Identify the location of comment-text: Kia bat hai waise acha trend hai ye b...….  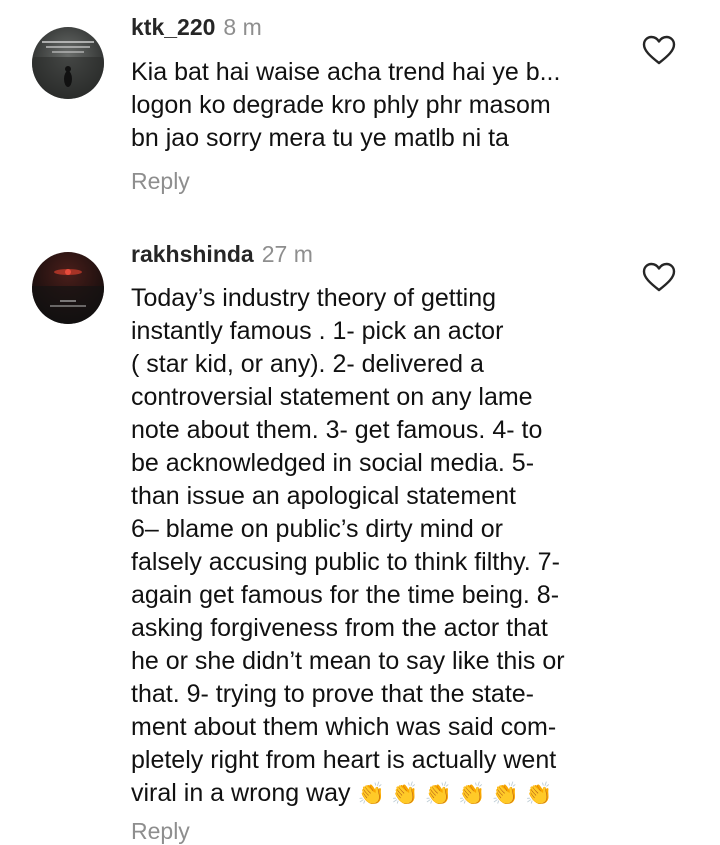
(346, 105).